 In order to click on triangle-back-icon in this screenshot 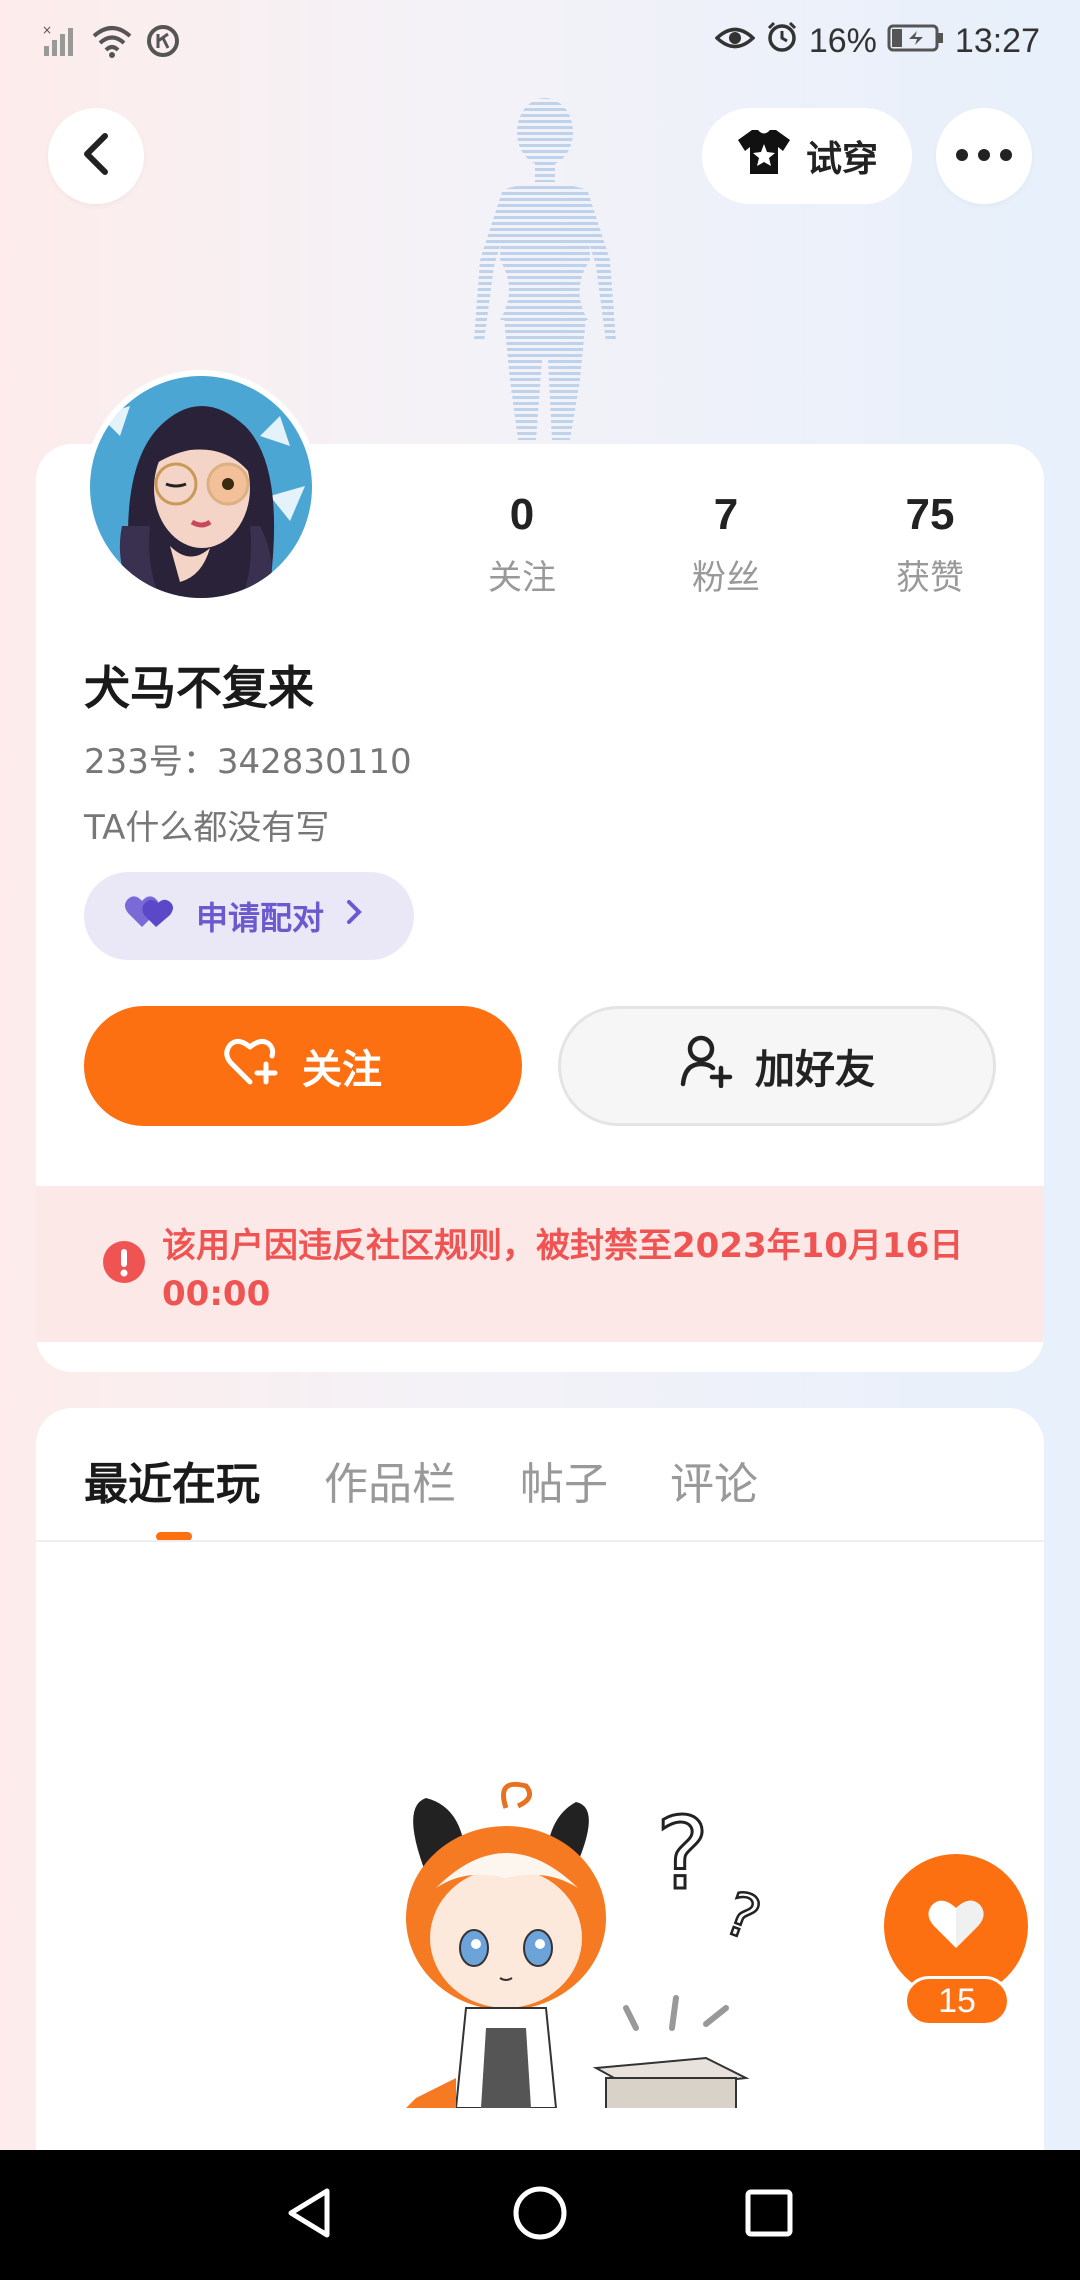, I will do `click(309, 2215)`.